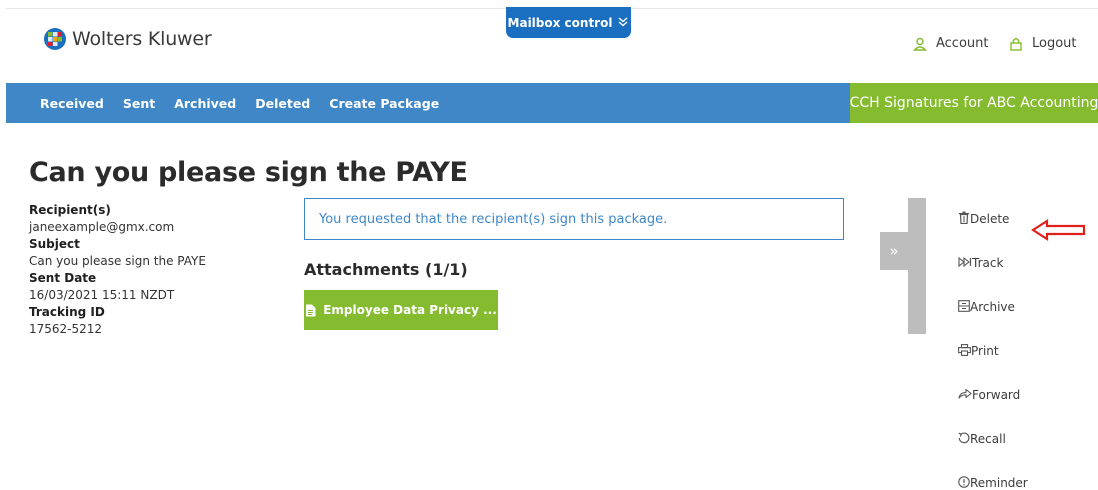 This screenshot has height=490, width=1098. Describe the element at coordinates (384, 103) in the screenshot. I see `nav-create-package: Create Package` at that location.